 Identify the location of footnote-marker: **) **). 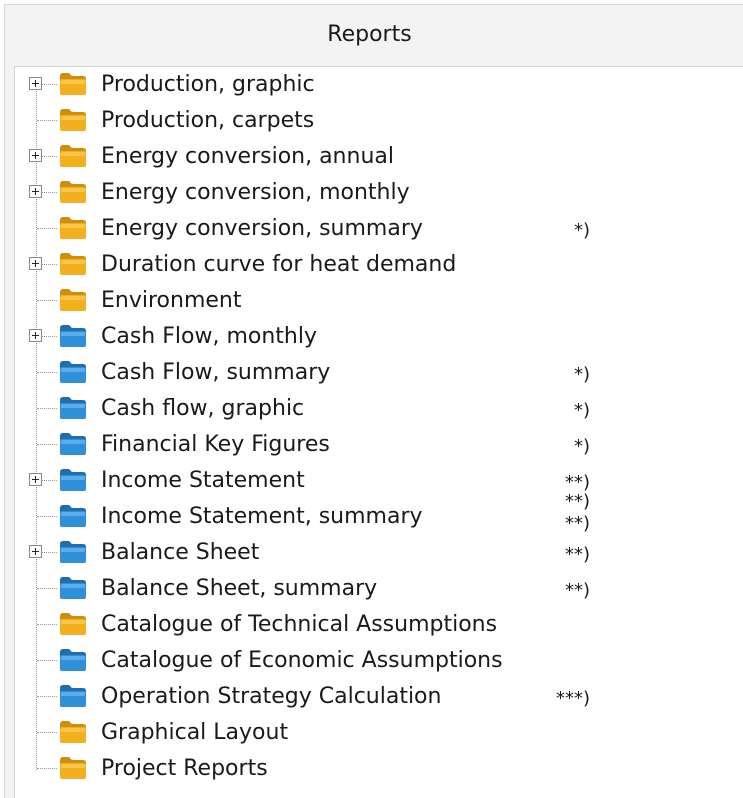
(577, 512).